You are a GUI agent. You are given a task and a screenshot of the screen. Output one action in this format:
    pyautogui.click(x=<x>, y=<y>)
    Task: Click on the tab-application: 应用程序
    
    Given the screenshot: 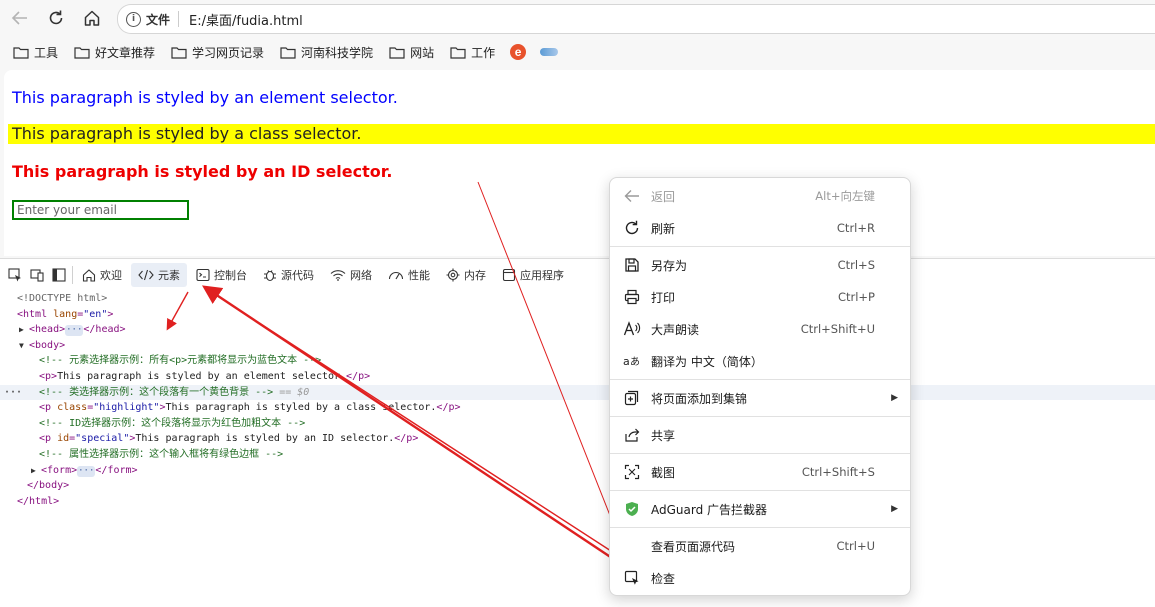 What is the action you would take?
    pyautogui.click(x=533, y=275)
    